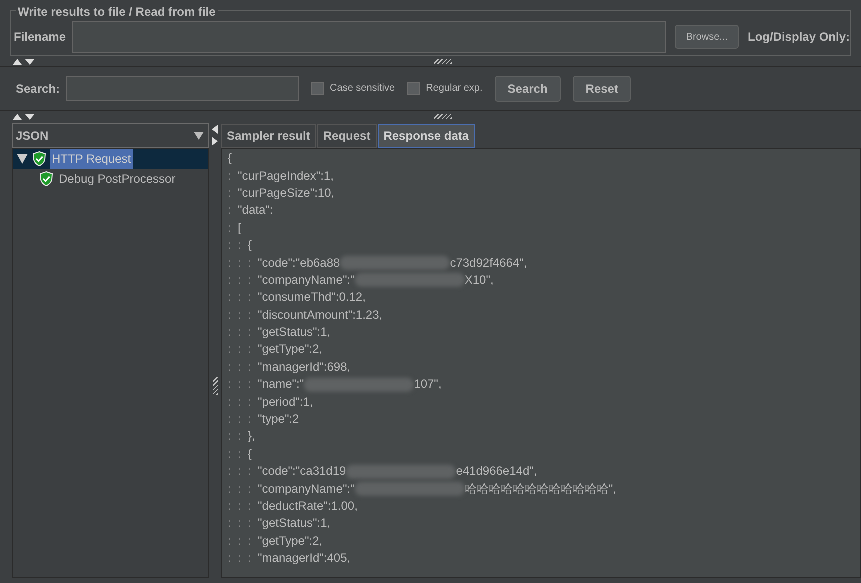 This screenshot has width=861, height=583. Describe the element at coordinates (427, 136) in the screenshot. I see `tab: Response data` at that location.